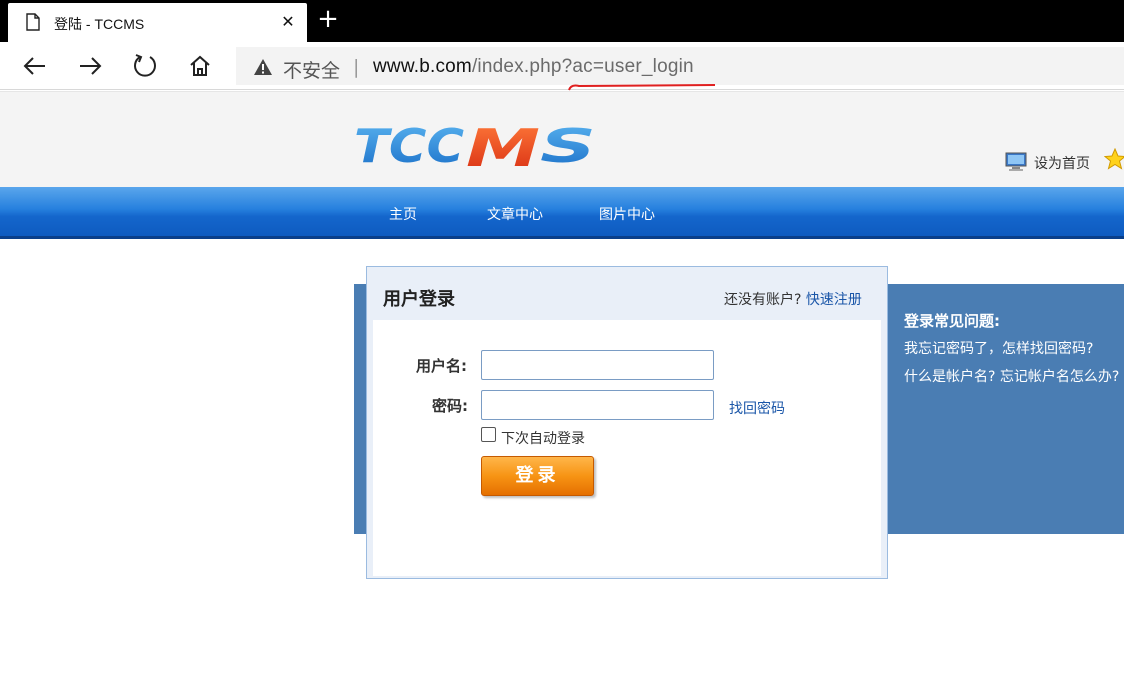 The image size is (1124, 681). Describe the element at coordinates (1114, 159) in the screenshot. I see `star-icon` at that location.